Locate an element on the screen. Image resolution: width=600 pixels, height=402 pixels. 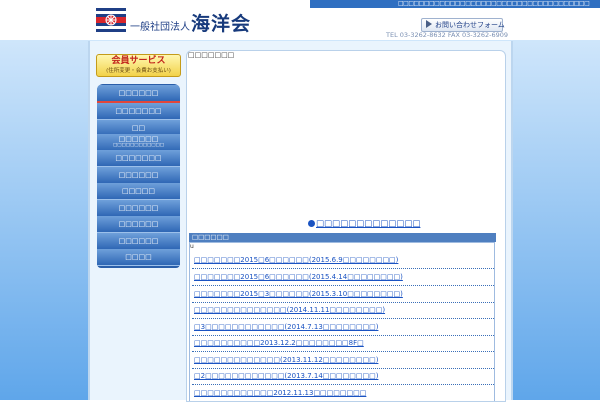
tel-fax: TEL 03-3262-8632 FAX 03-3262-6909 is located at coordinates (447, 35).